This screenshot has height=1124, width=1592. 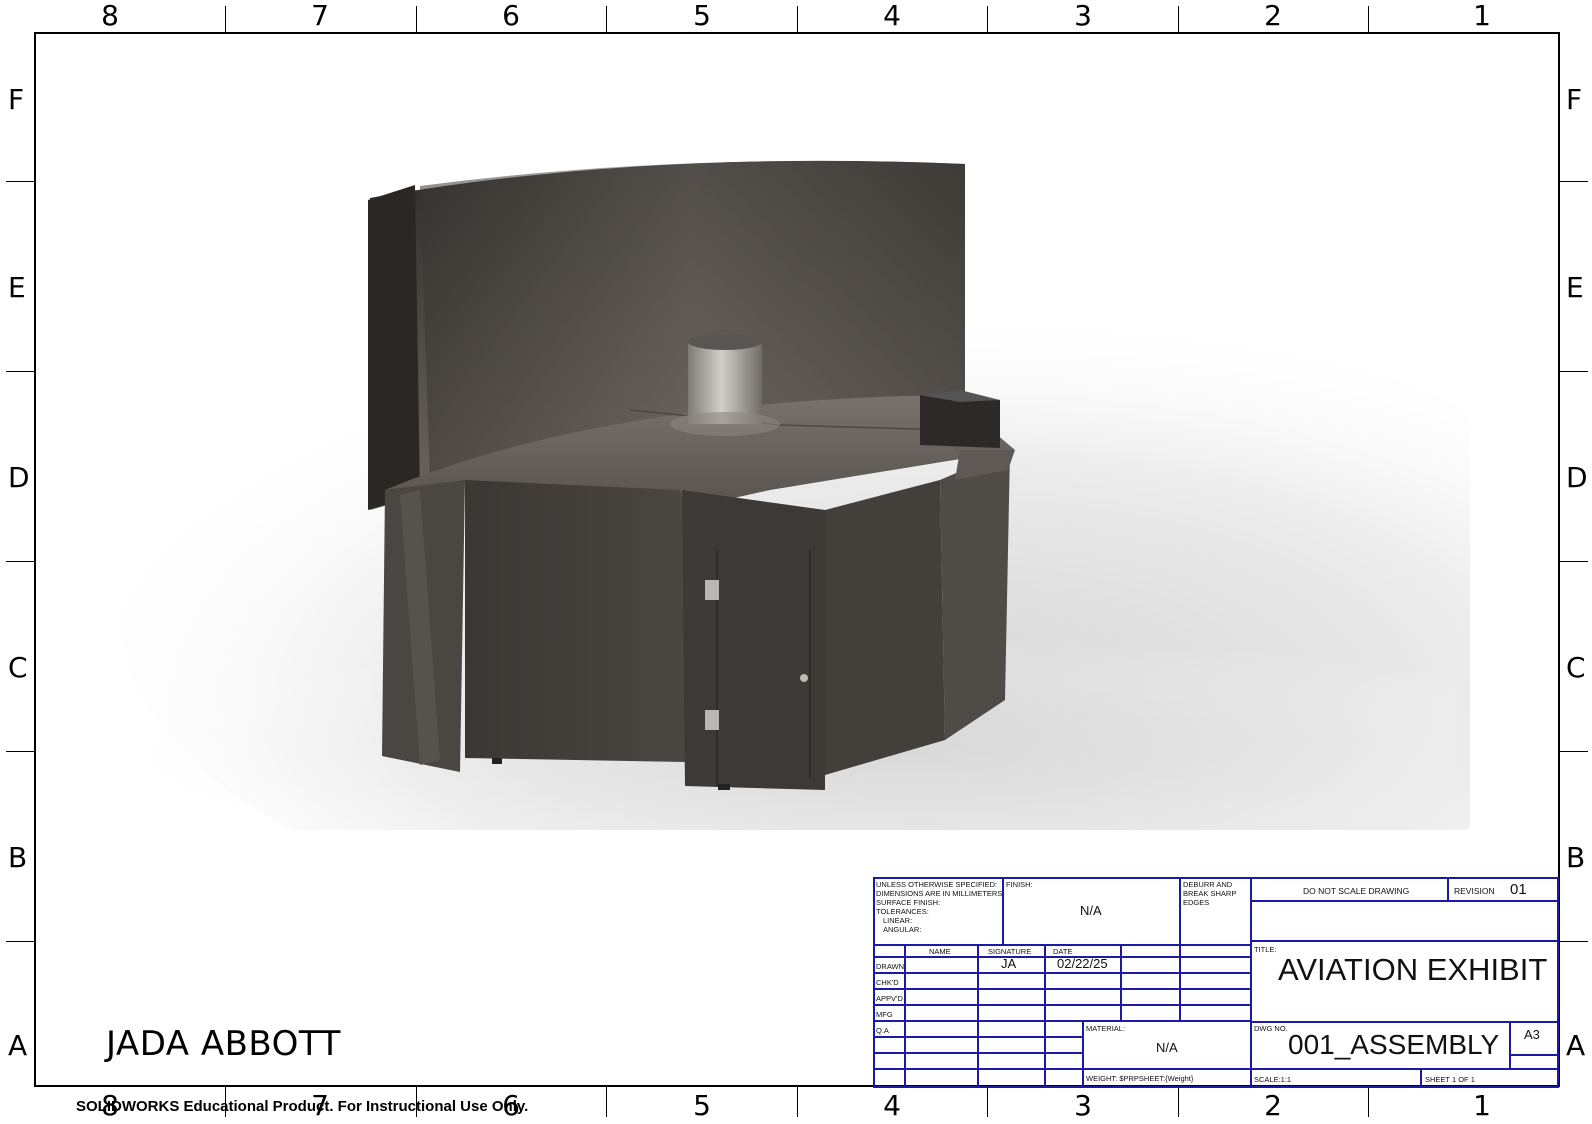 What do you see at coordinates (1265, 949) in the screenshot?
I see `title-label: TITLE:` at bounding box center [1265, 949].